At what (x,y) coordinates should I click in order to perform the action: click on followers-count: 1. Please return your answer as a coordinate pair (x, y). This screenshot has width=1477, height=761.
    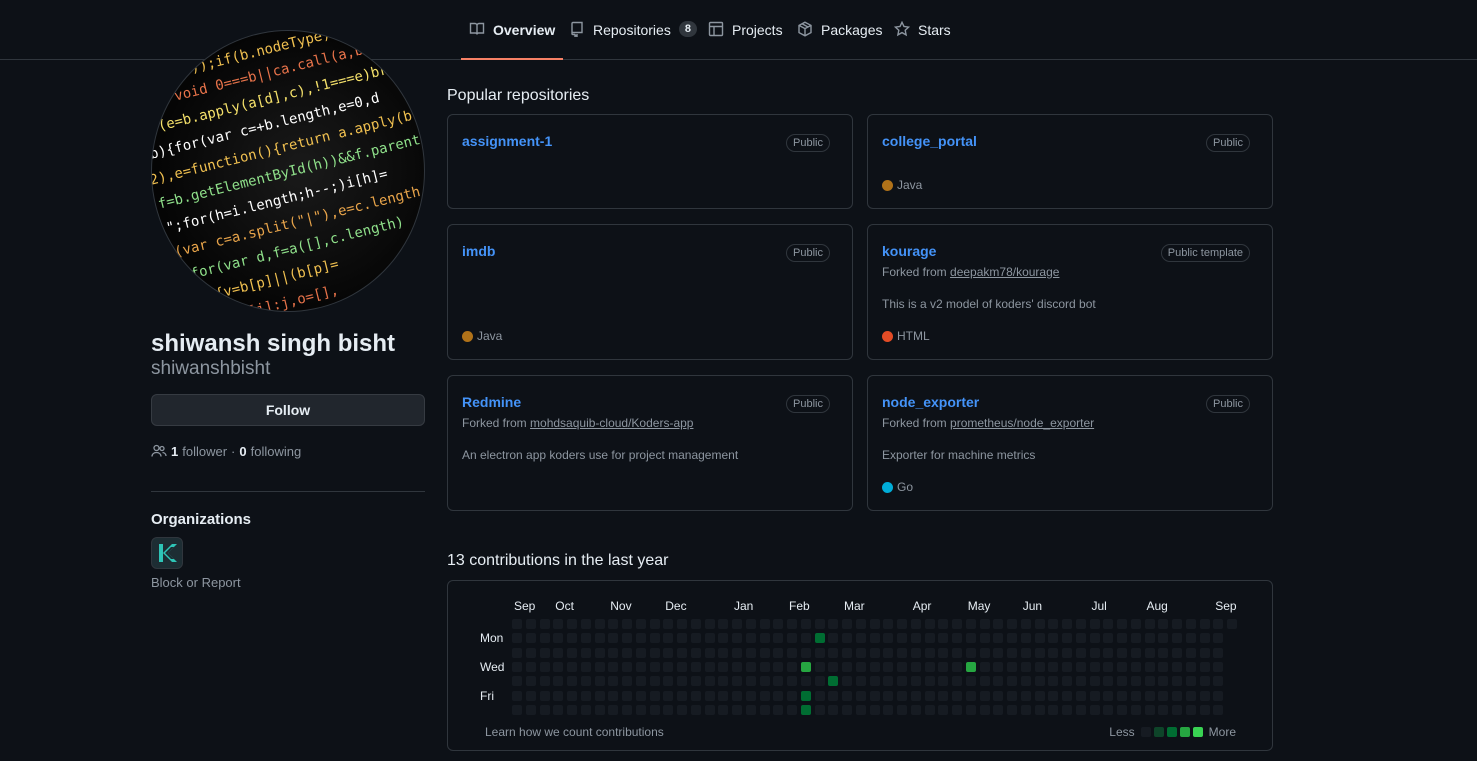
    Looking at the image, I should click on (174, 451).